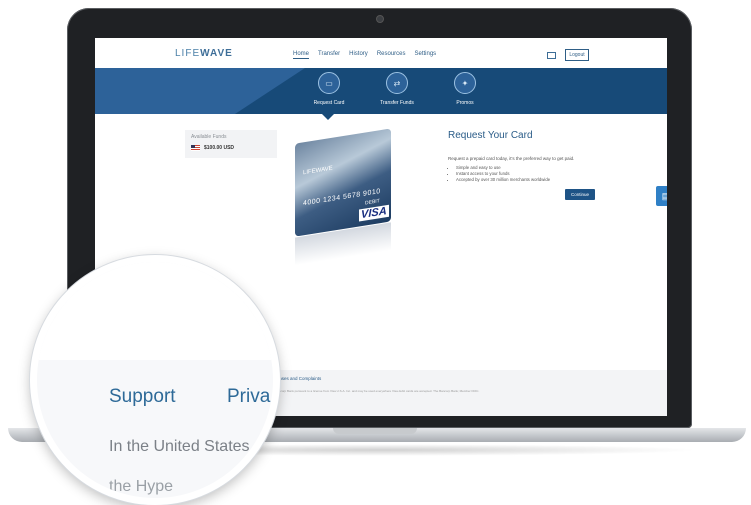  What do you see at coordinates (329, 83) in the screenshot?
I see `card-icon: ▭` at bounding box center [329, 83].